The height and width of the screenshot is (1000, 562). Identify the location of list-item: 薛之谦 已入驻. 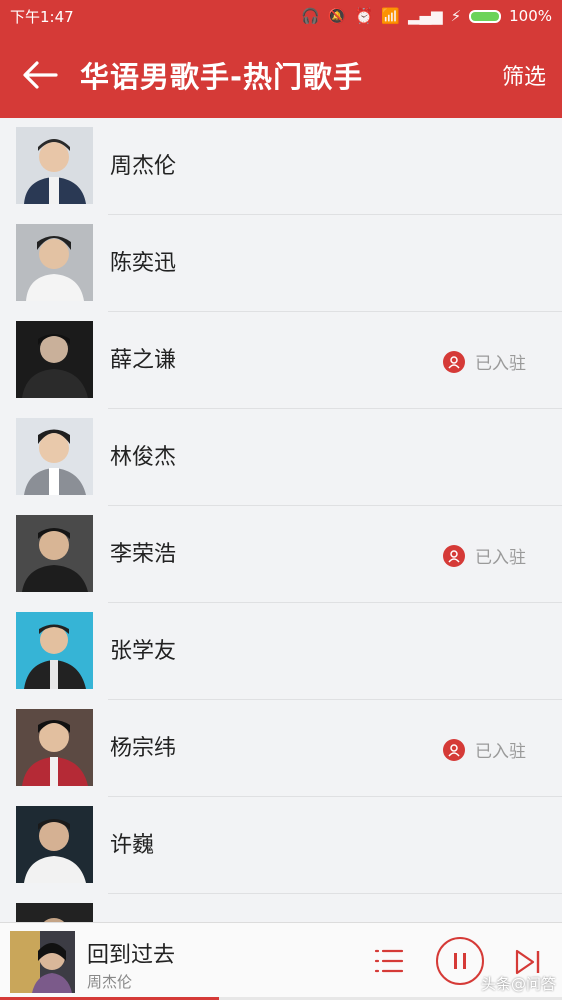
(281, 360).